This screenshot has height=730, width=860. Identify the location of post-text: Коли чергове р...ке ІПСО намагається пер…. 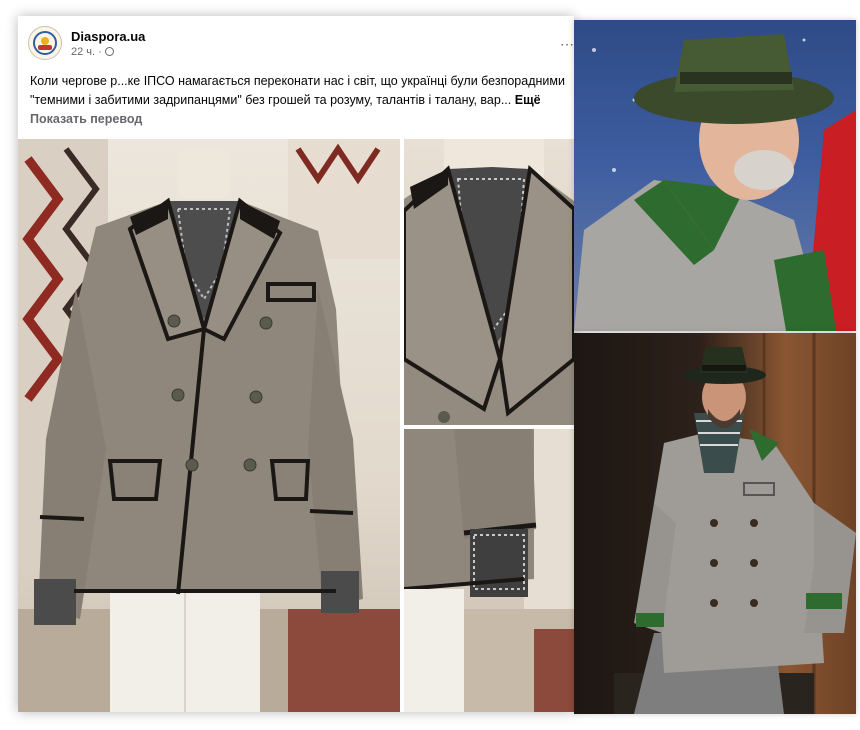
(298, 91).